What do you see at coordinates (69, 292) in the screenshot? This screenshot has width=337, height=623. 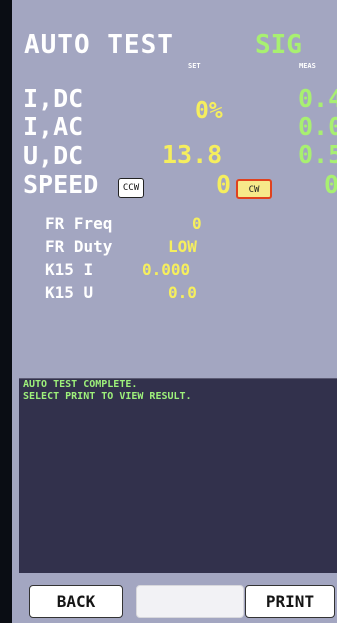 I see `k15u-label: K15 U` at bounding box center [69, 292].